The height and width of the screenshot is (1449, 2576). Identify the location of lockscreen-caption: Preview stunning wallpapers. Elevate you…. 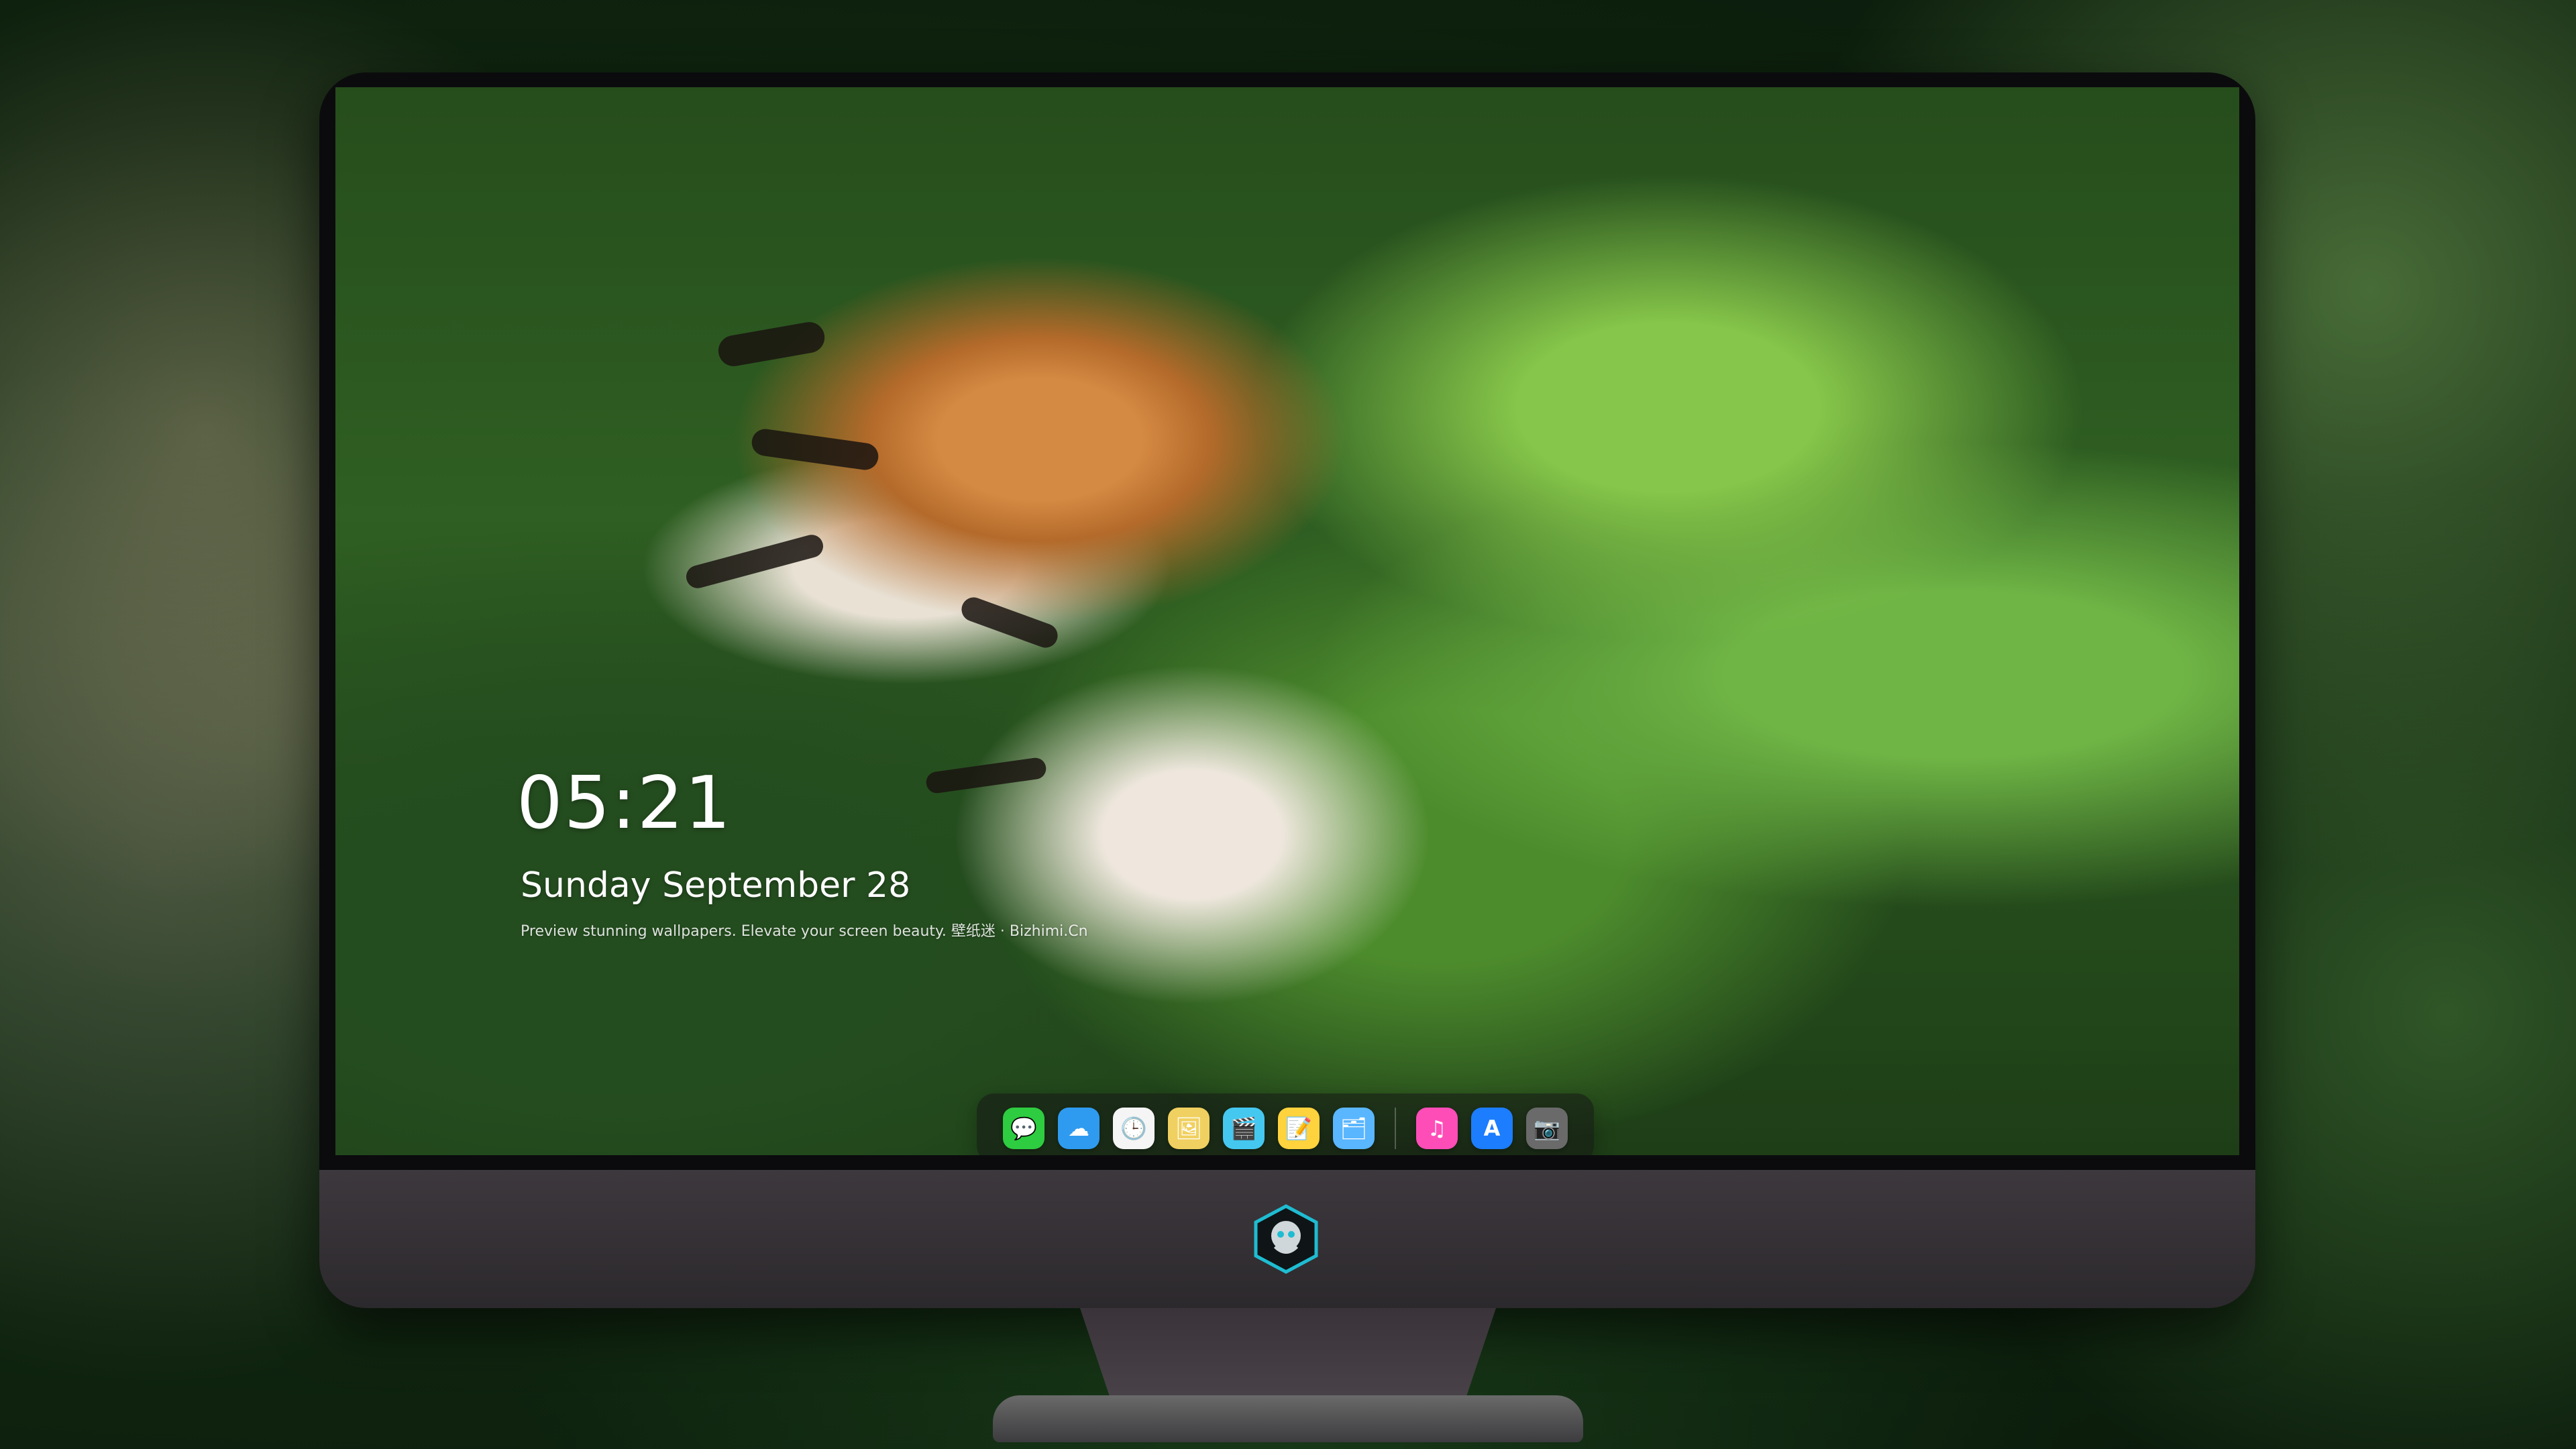
(804, 931).